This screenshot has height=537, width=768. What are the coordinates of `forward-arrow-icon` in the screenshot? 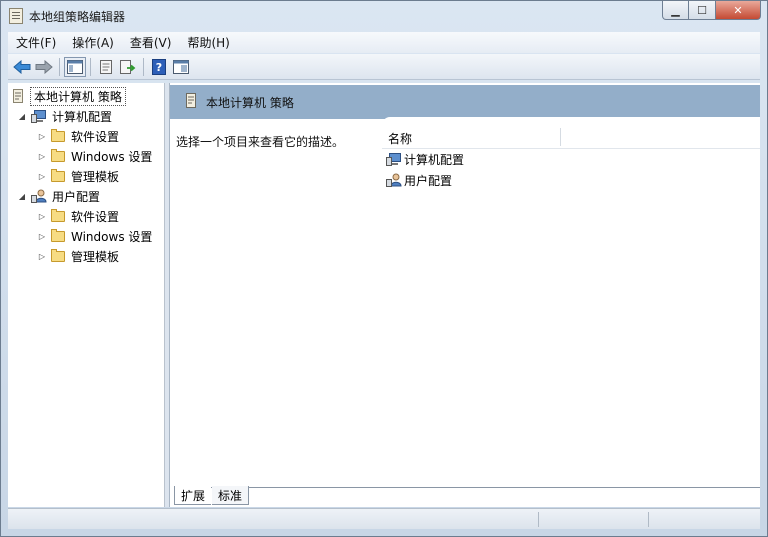 It's located at (44, 66).